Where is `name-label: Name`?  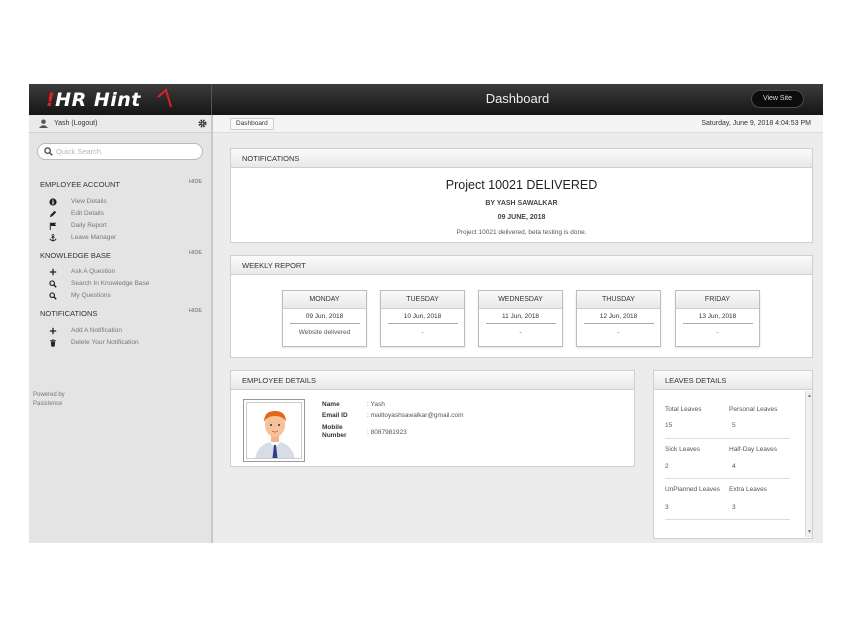 name-label: Name is located at coordinates (331, 404).